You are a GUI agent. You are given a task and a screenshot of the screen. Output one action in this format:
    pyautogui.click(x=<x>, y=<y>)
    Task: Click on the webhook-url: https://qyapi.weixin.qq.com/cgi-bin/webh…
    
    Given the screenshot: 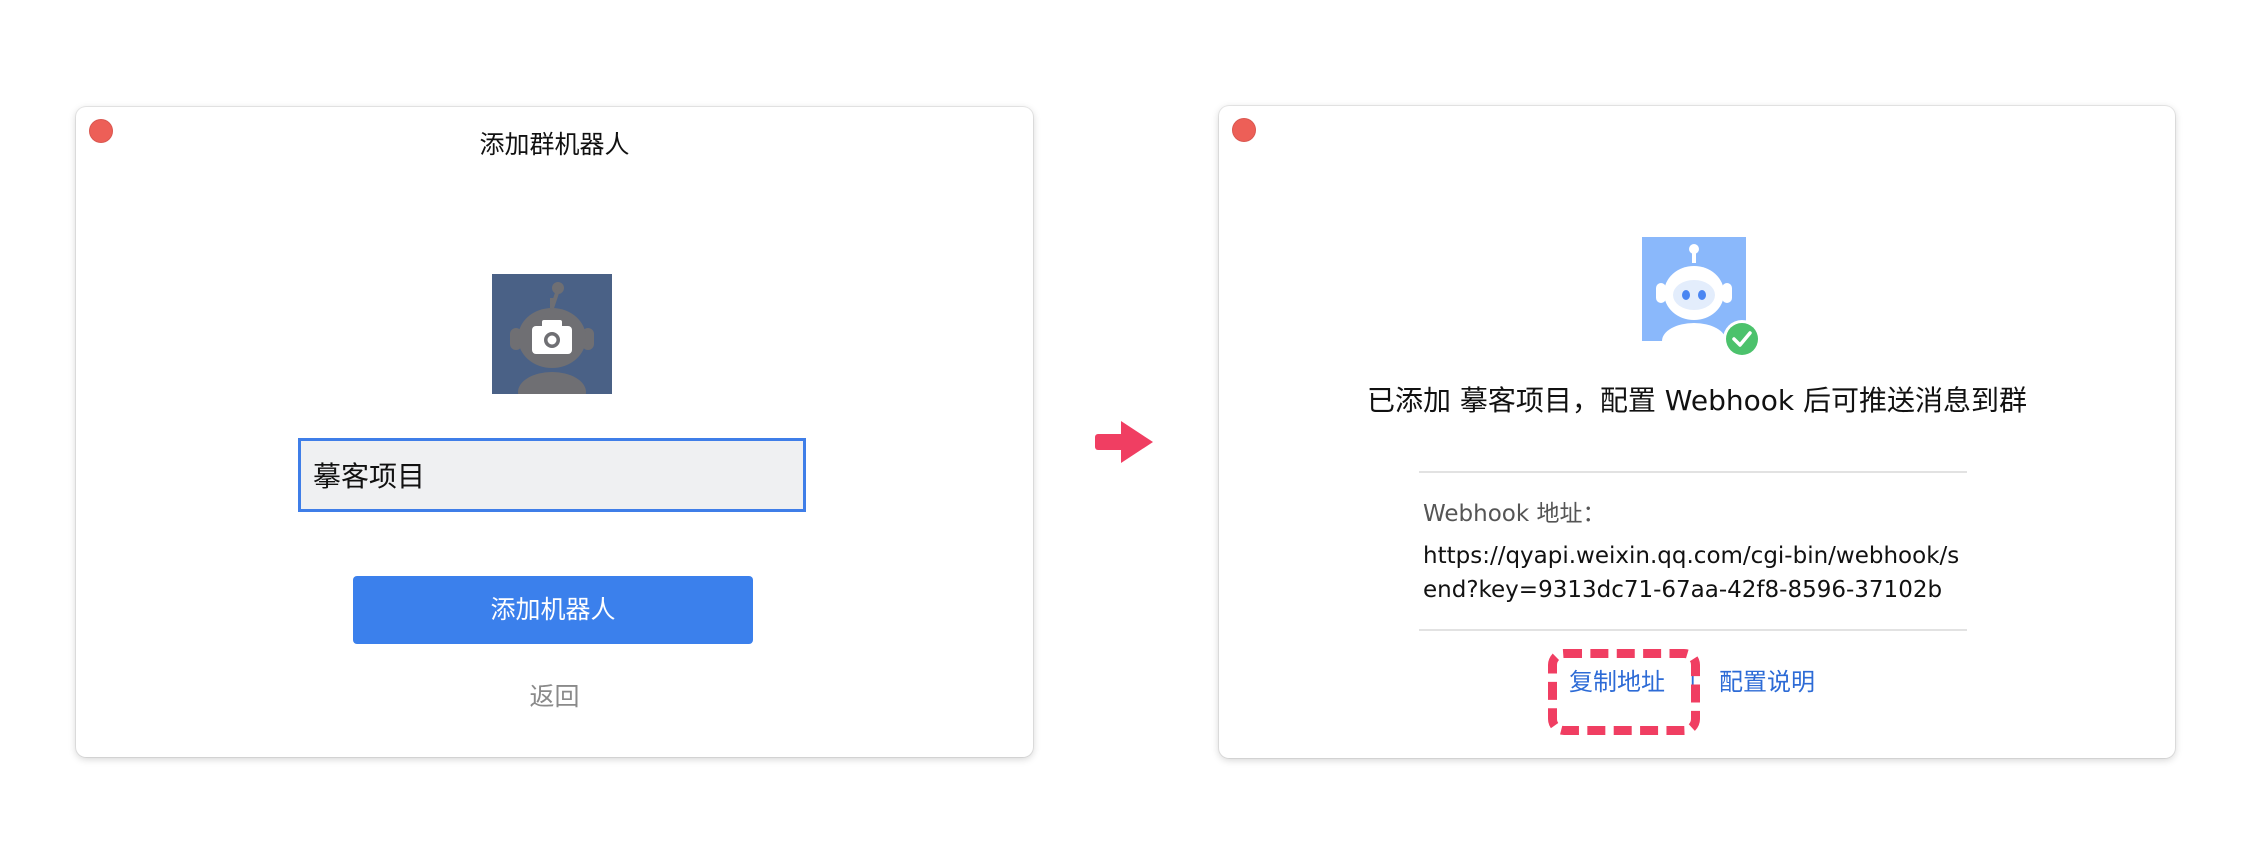 What is the action you would take?
    pyautogui.click(x=1691, y=573)
    